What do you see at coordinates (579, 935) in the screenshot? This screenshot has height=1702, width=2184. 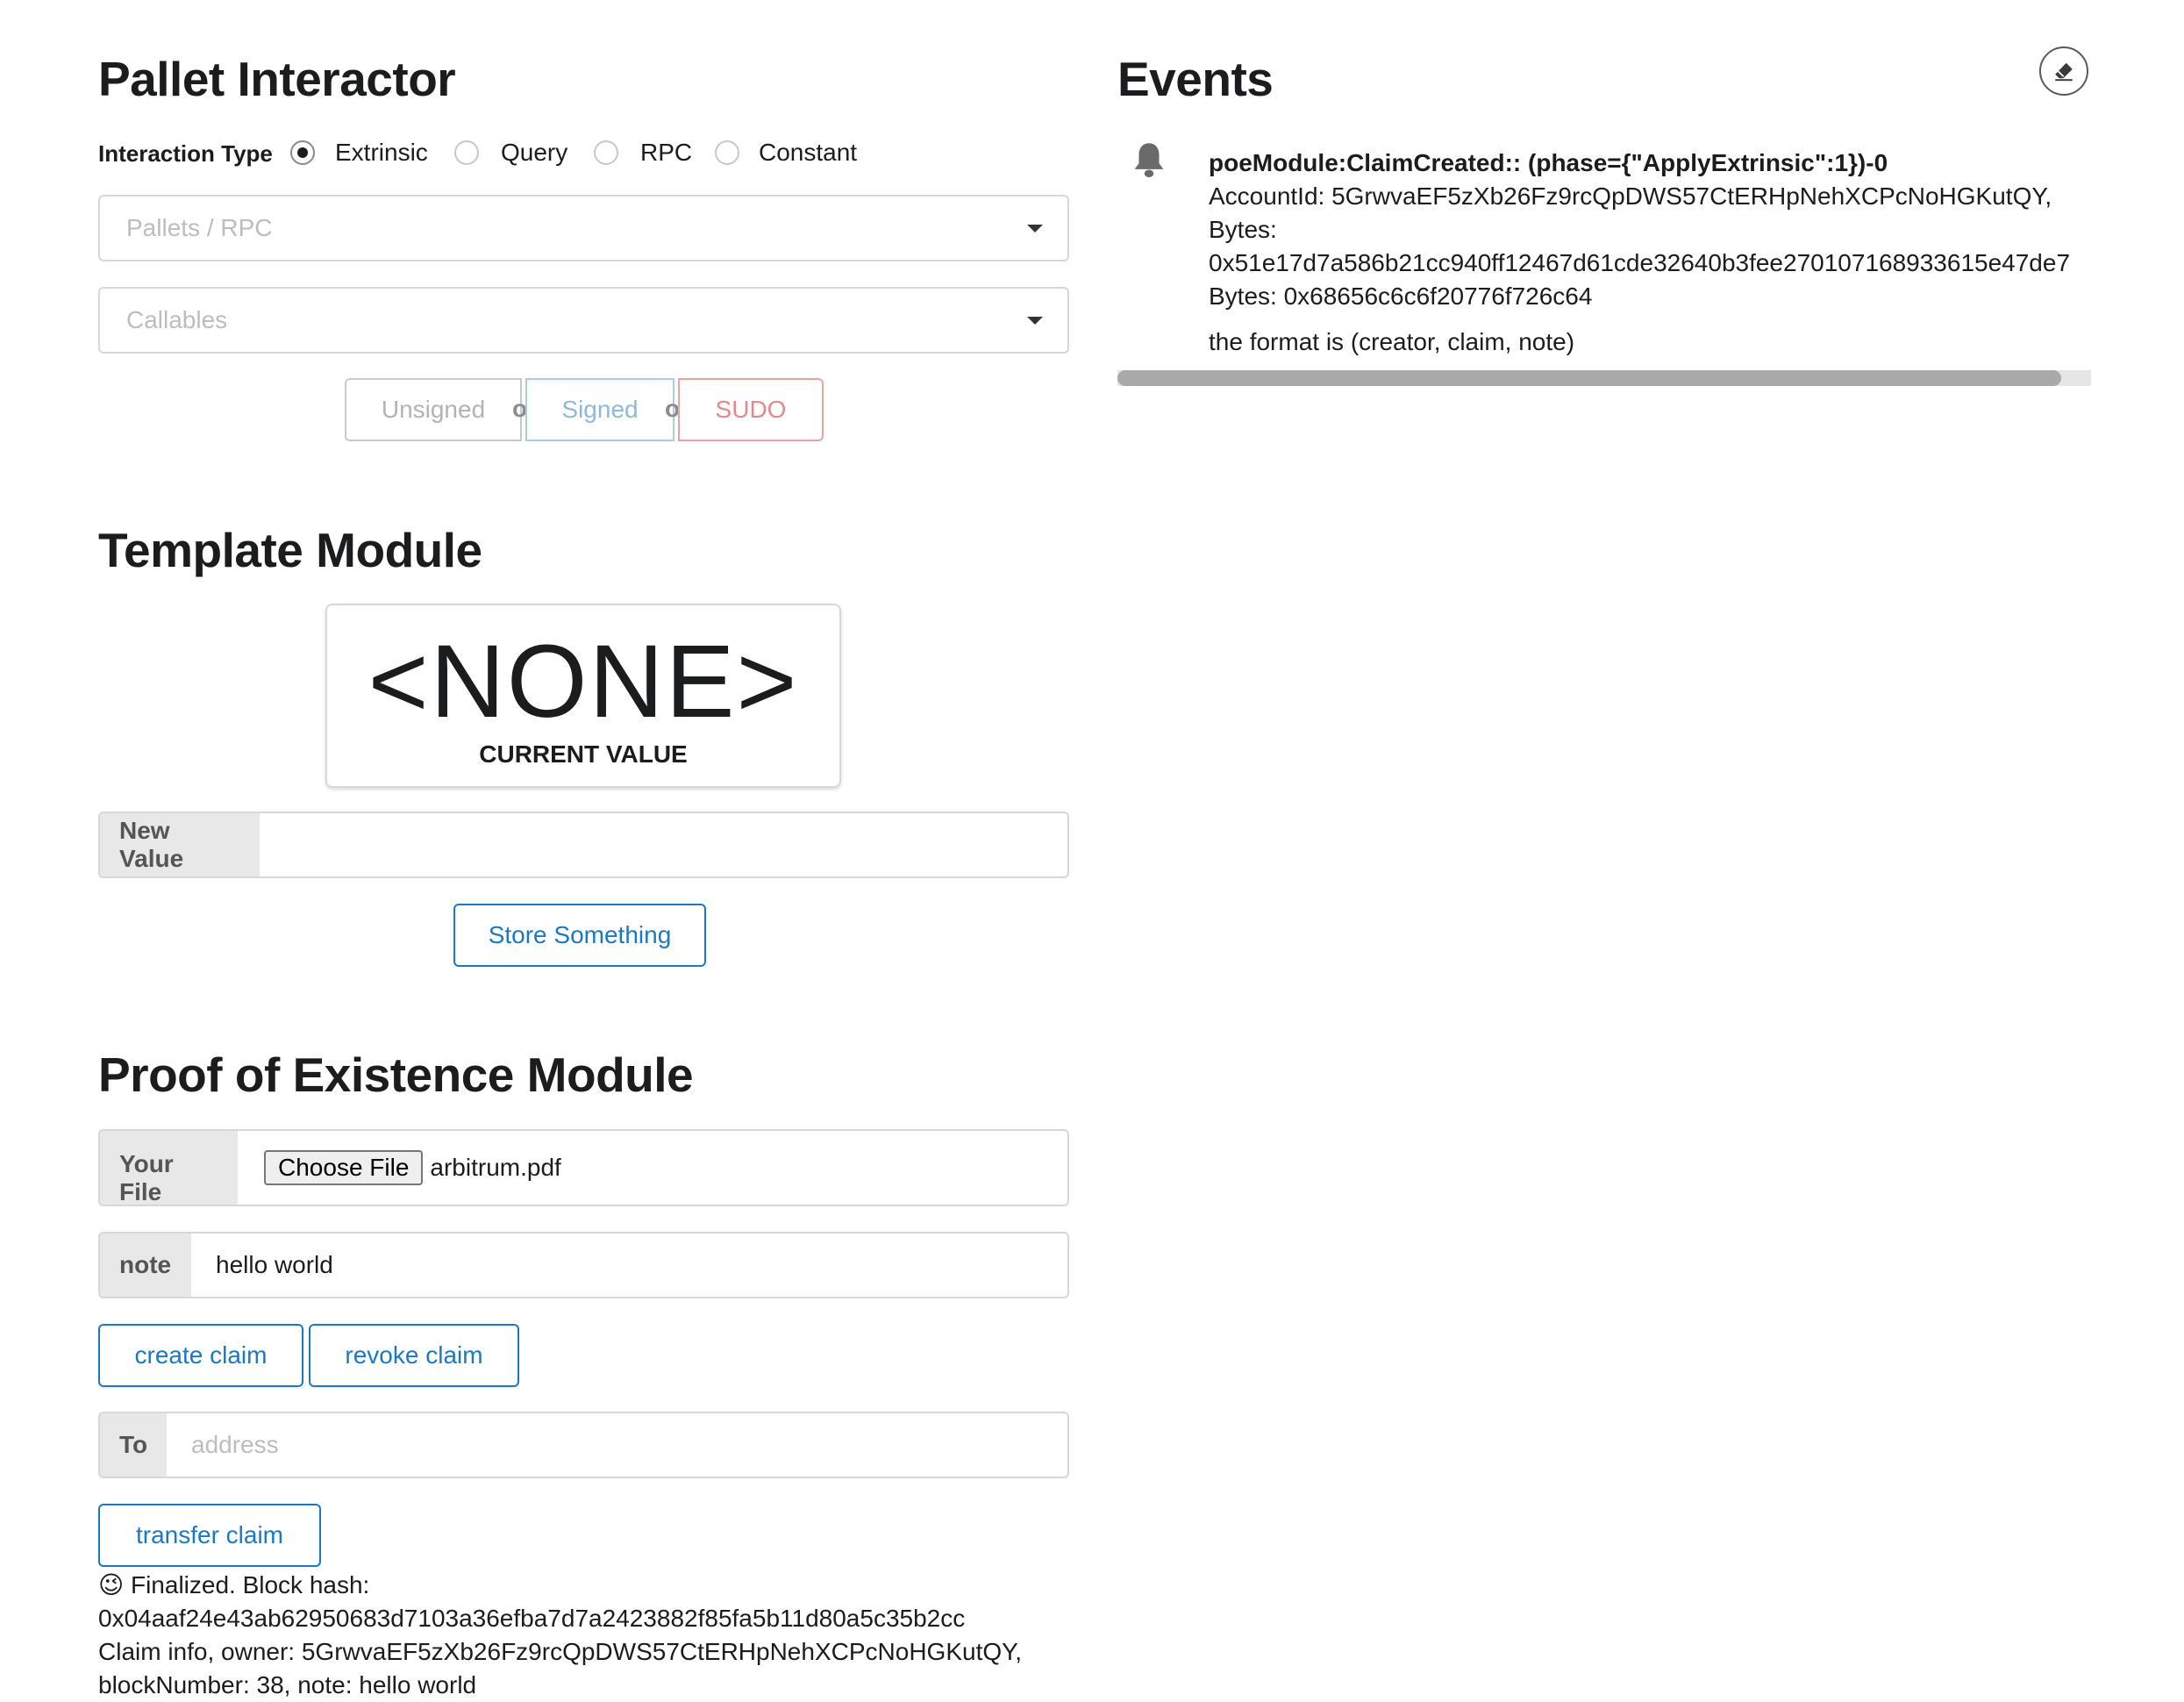 I see `store-something-button: Store Something` at bounding box center [579, 935].